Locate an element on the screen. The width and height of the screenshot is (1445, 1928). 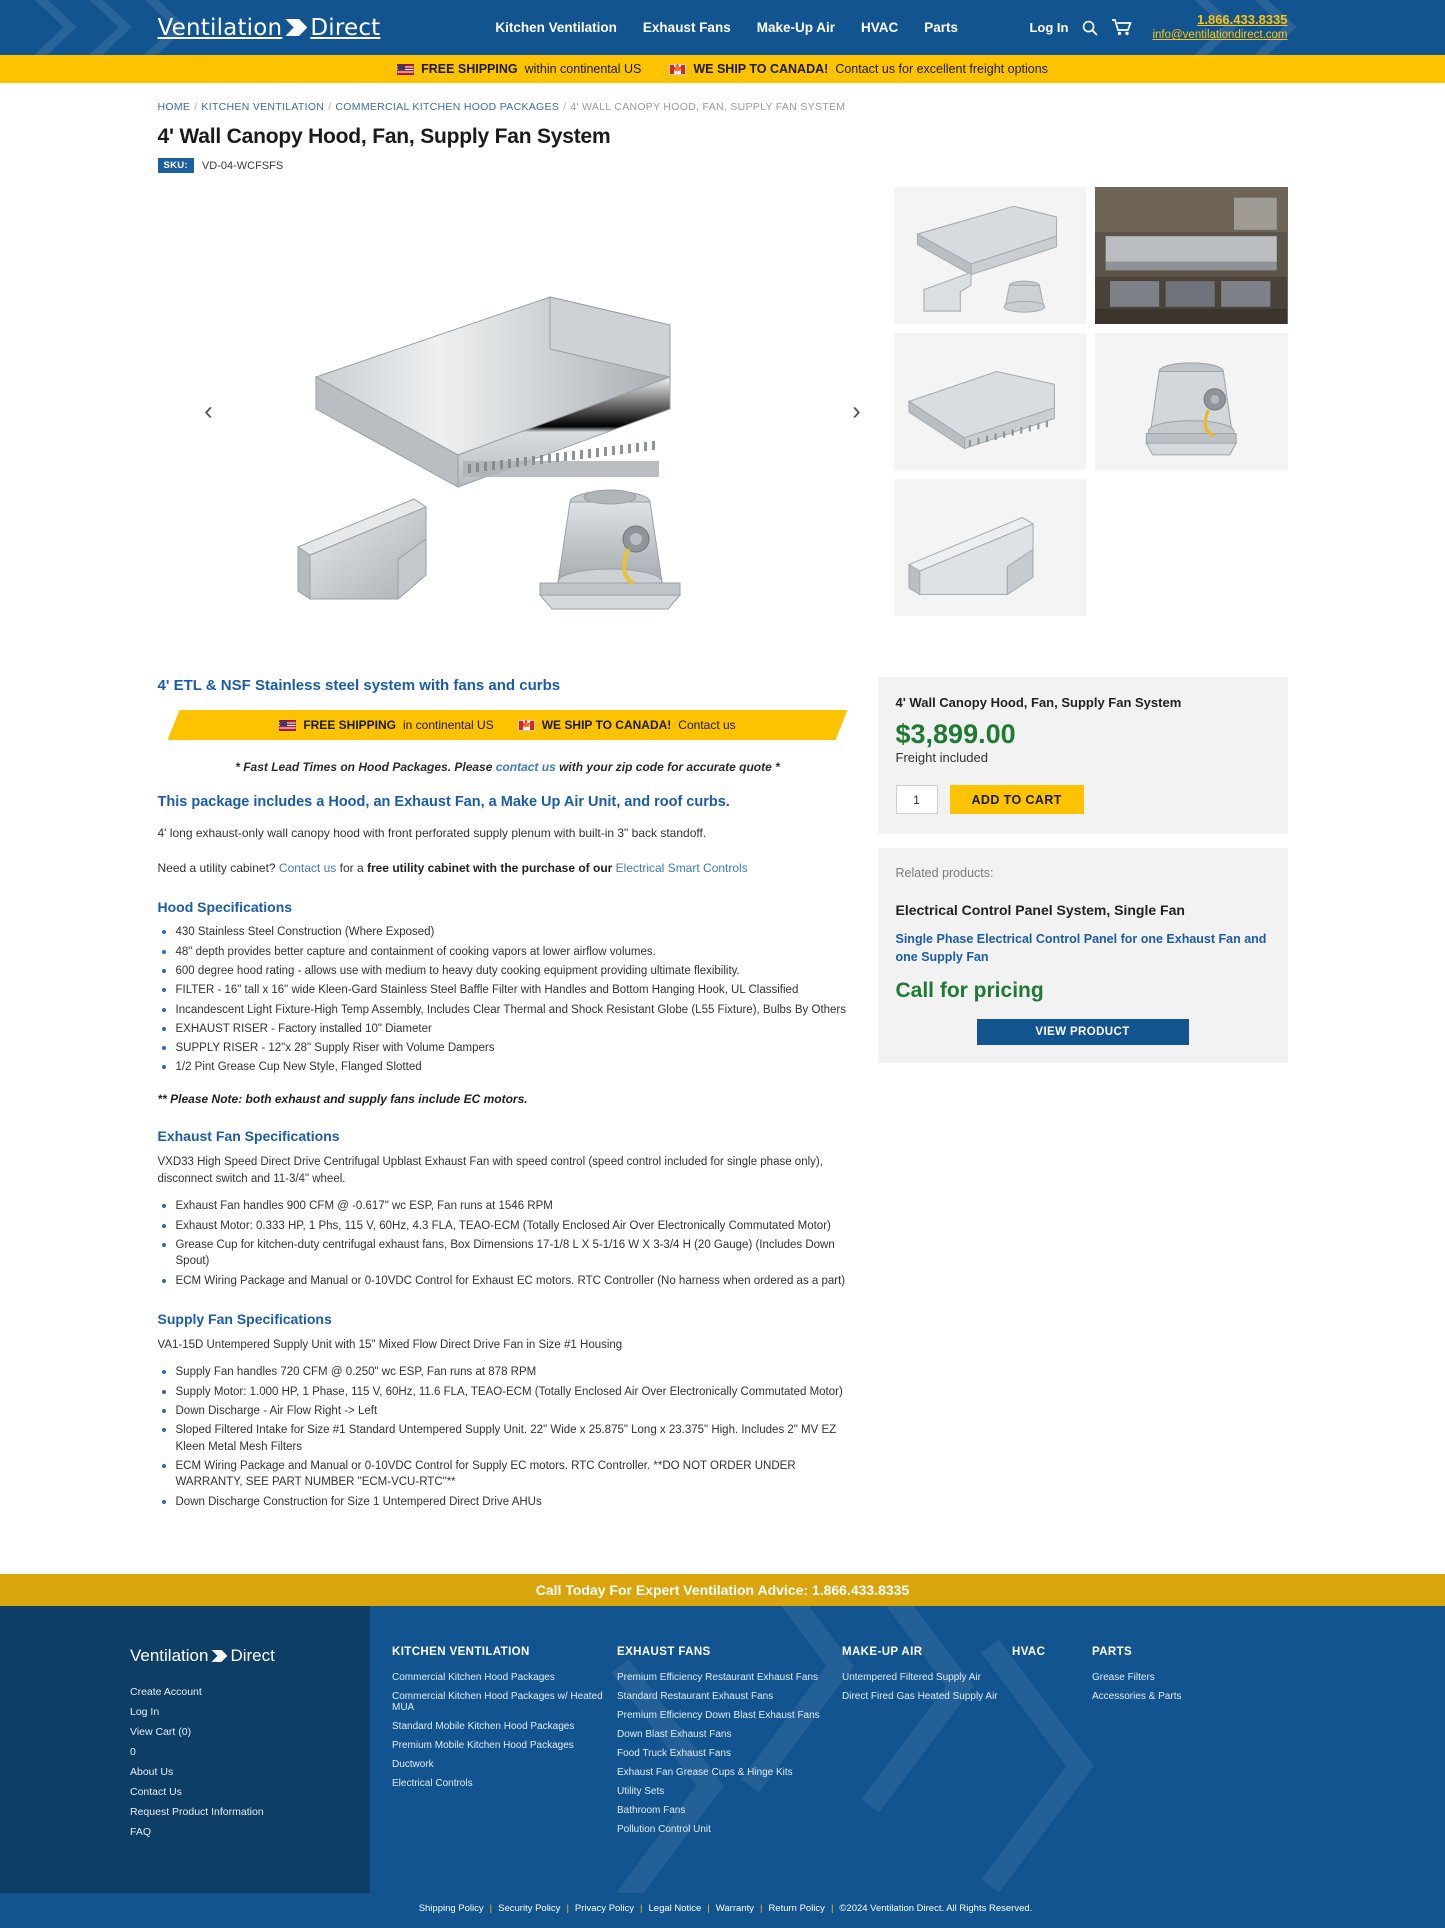
footer-link: Standard Mobile Kitchen Hood Packages is located at coordinates (498, 1726).